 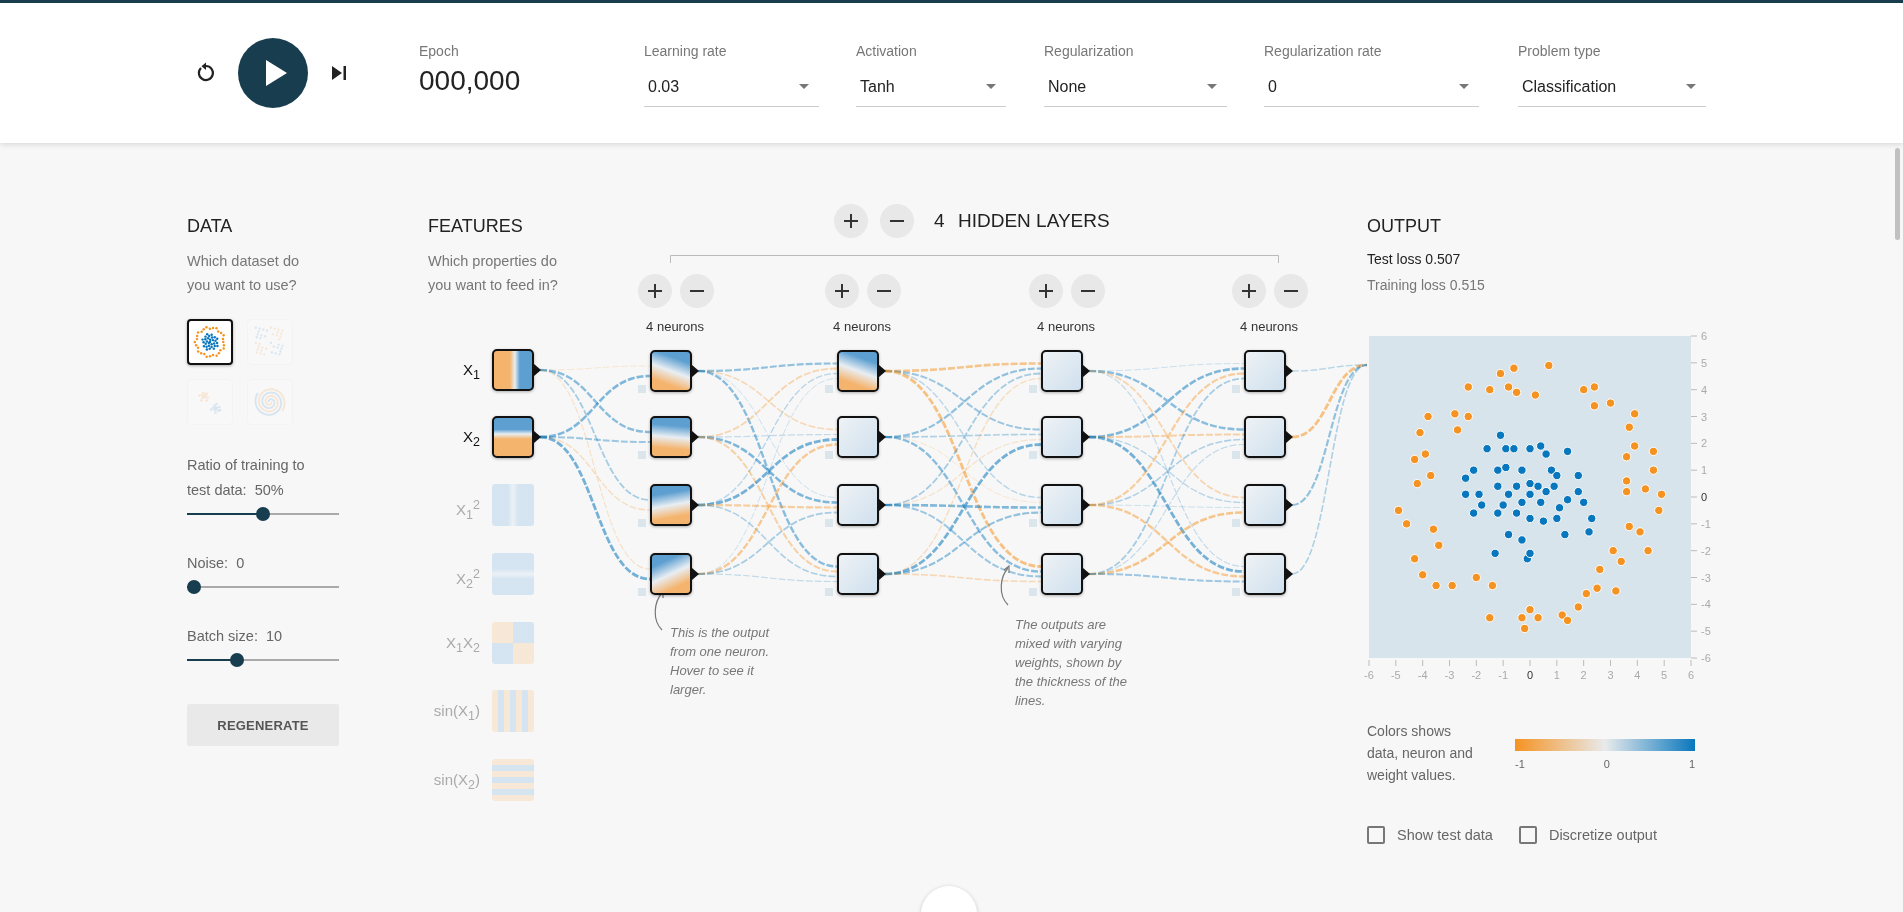 I want to click on layer-count: 4, so click(x=939, y=221).